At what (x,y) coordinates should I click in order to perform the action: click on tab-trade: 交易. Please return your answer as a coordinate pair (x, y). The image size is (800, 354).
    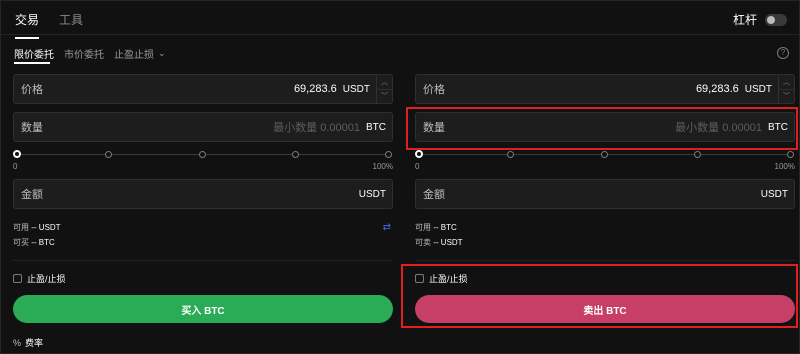
    Looking at the image, I should click on (27, 30).